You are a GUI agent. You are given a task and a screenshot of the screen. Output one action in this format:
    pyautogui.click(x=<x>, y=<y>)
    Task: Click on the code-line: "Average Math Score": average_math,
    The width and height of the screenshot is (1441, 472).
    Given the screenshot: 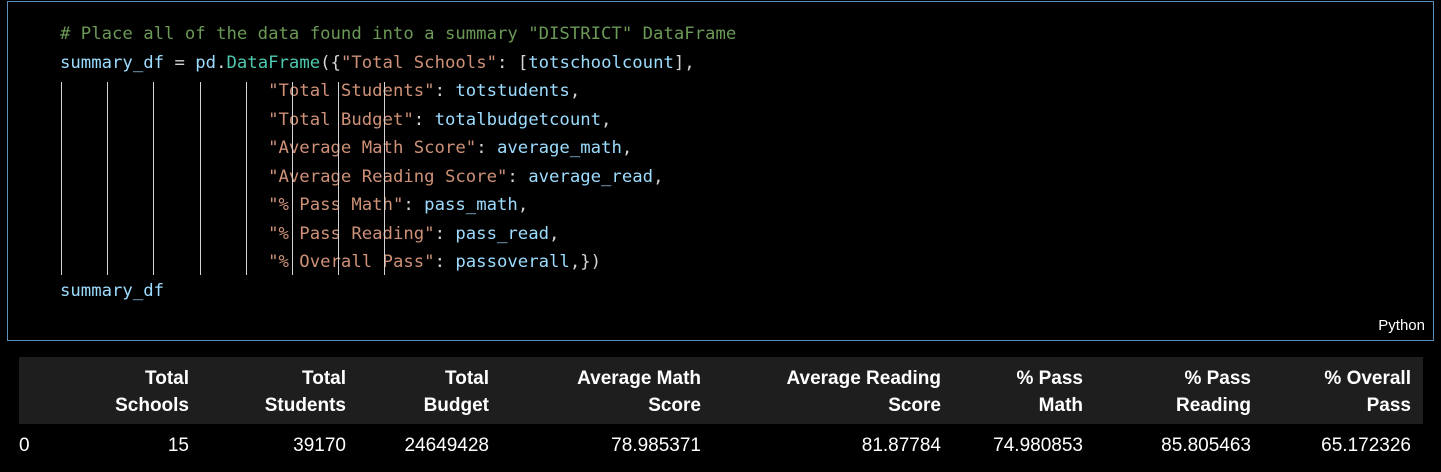 What is the action you would take?
    pyautogui.click(x=398, y=148)
    